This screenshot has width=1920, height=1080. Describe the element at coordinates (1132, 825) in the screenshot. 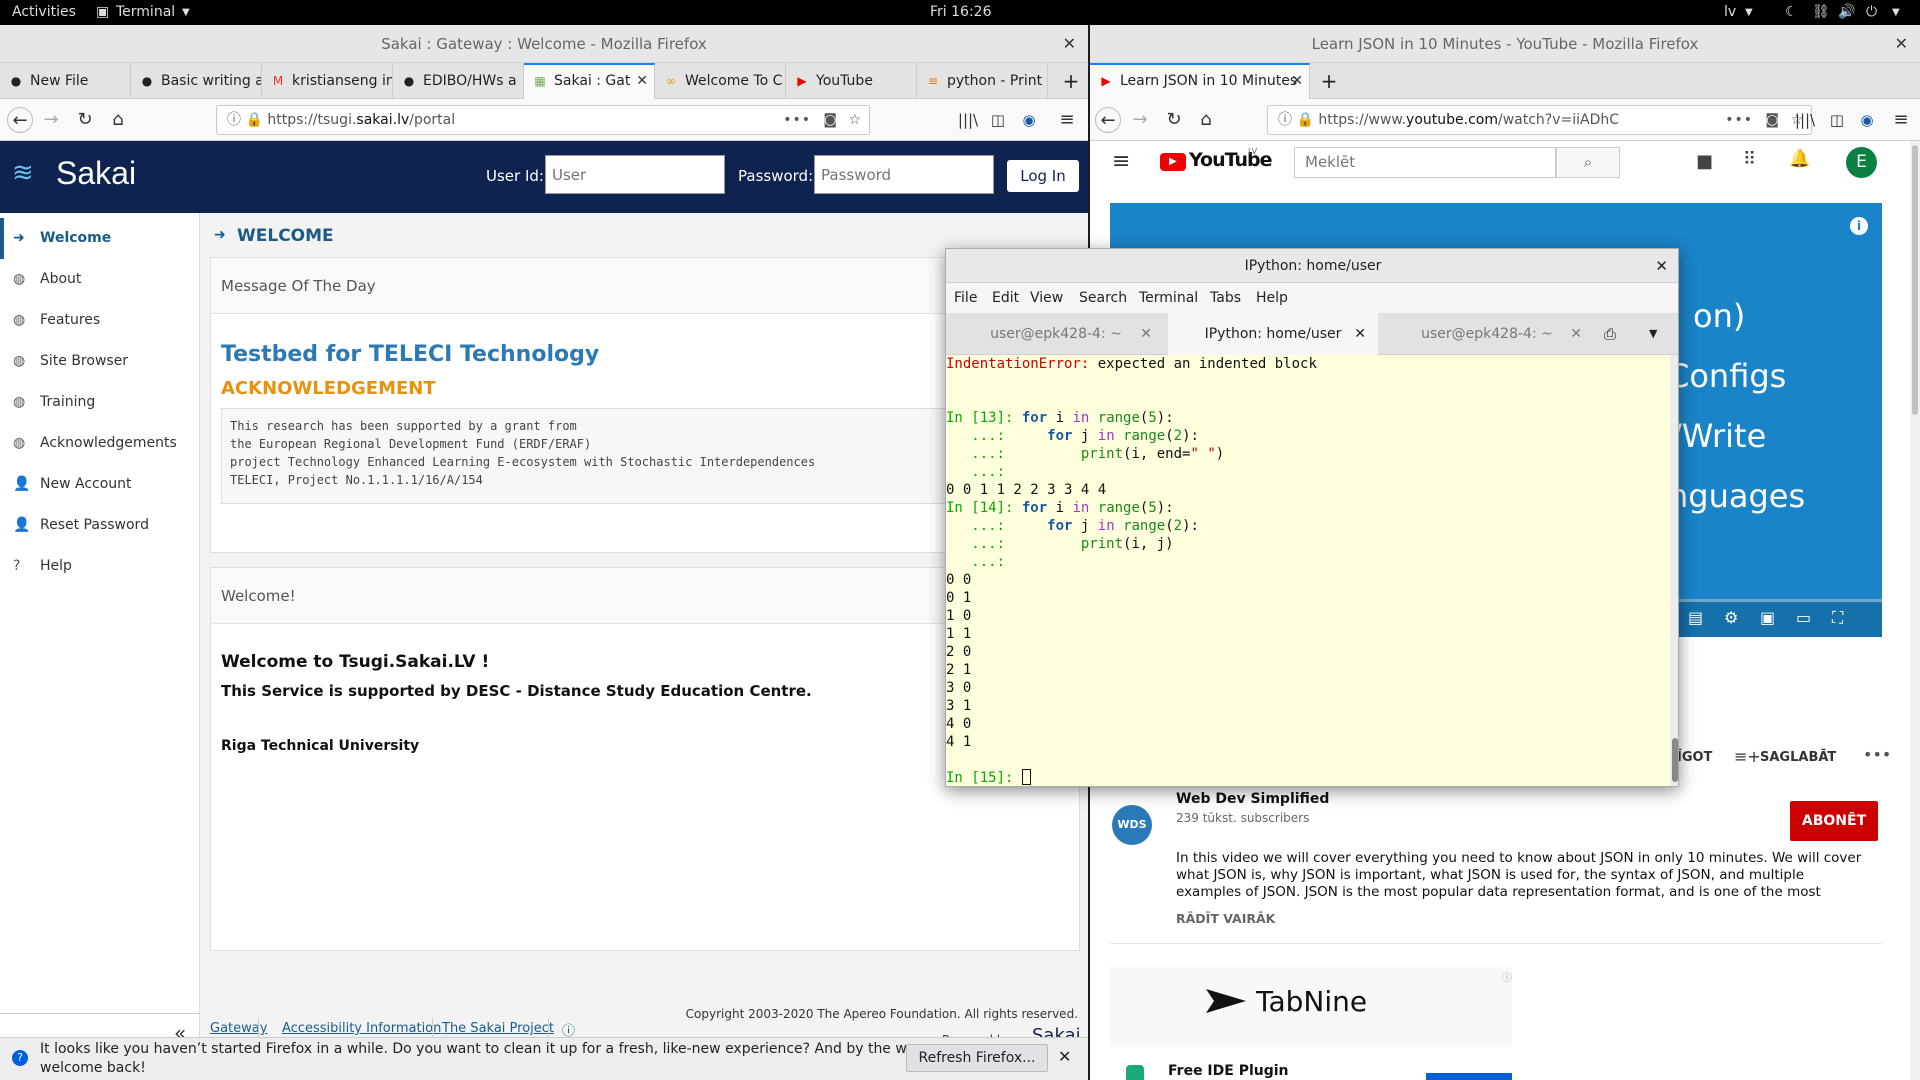

I see `channel-avatar: WDS` at that location.